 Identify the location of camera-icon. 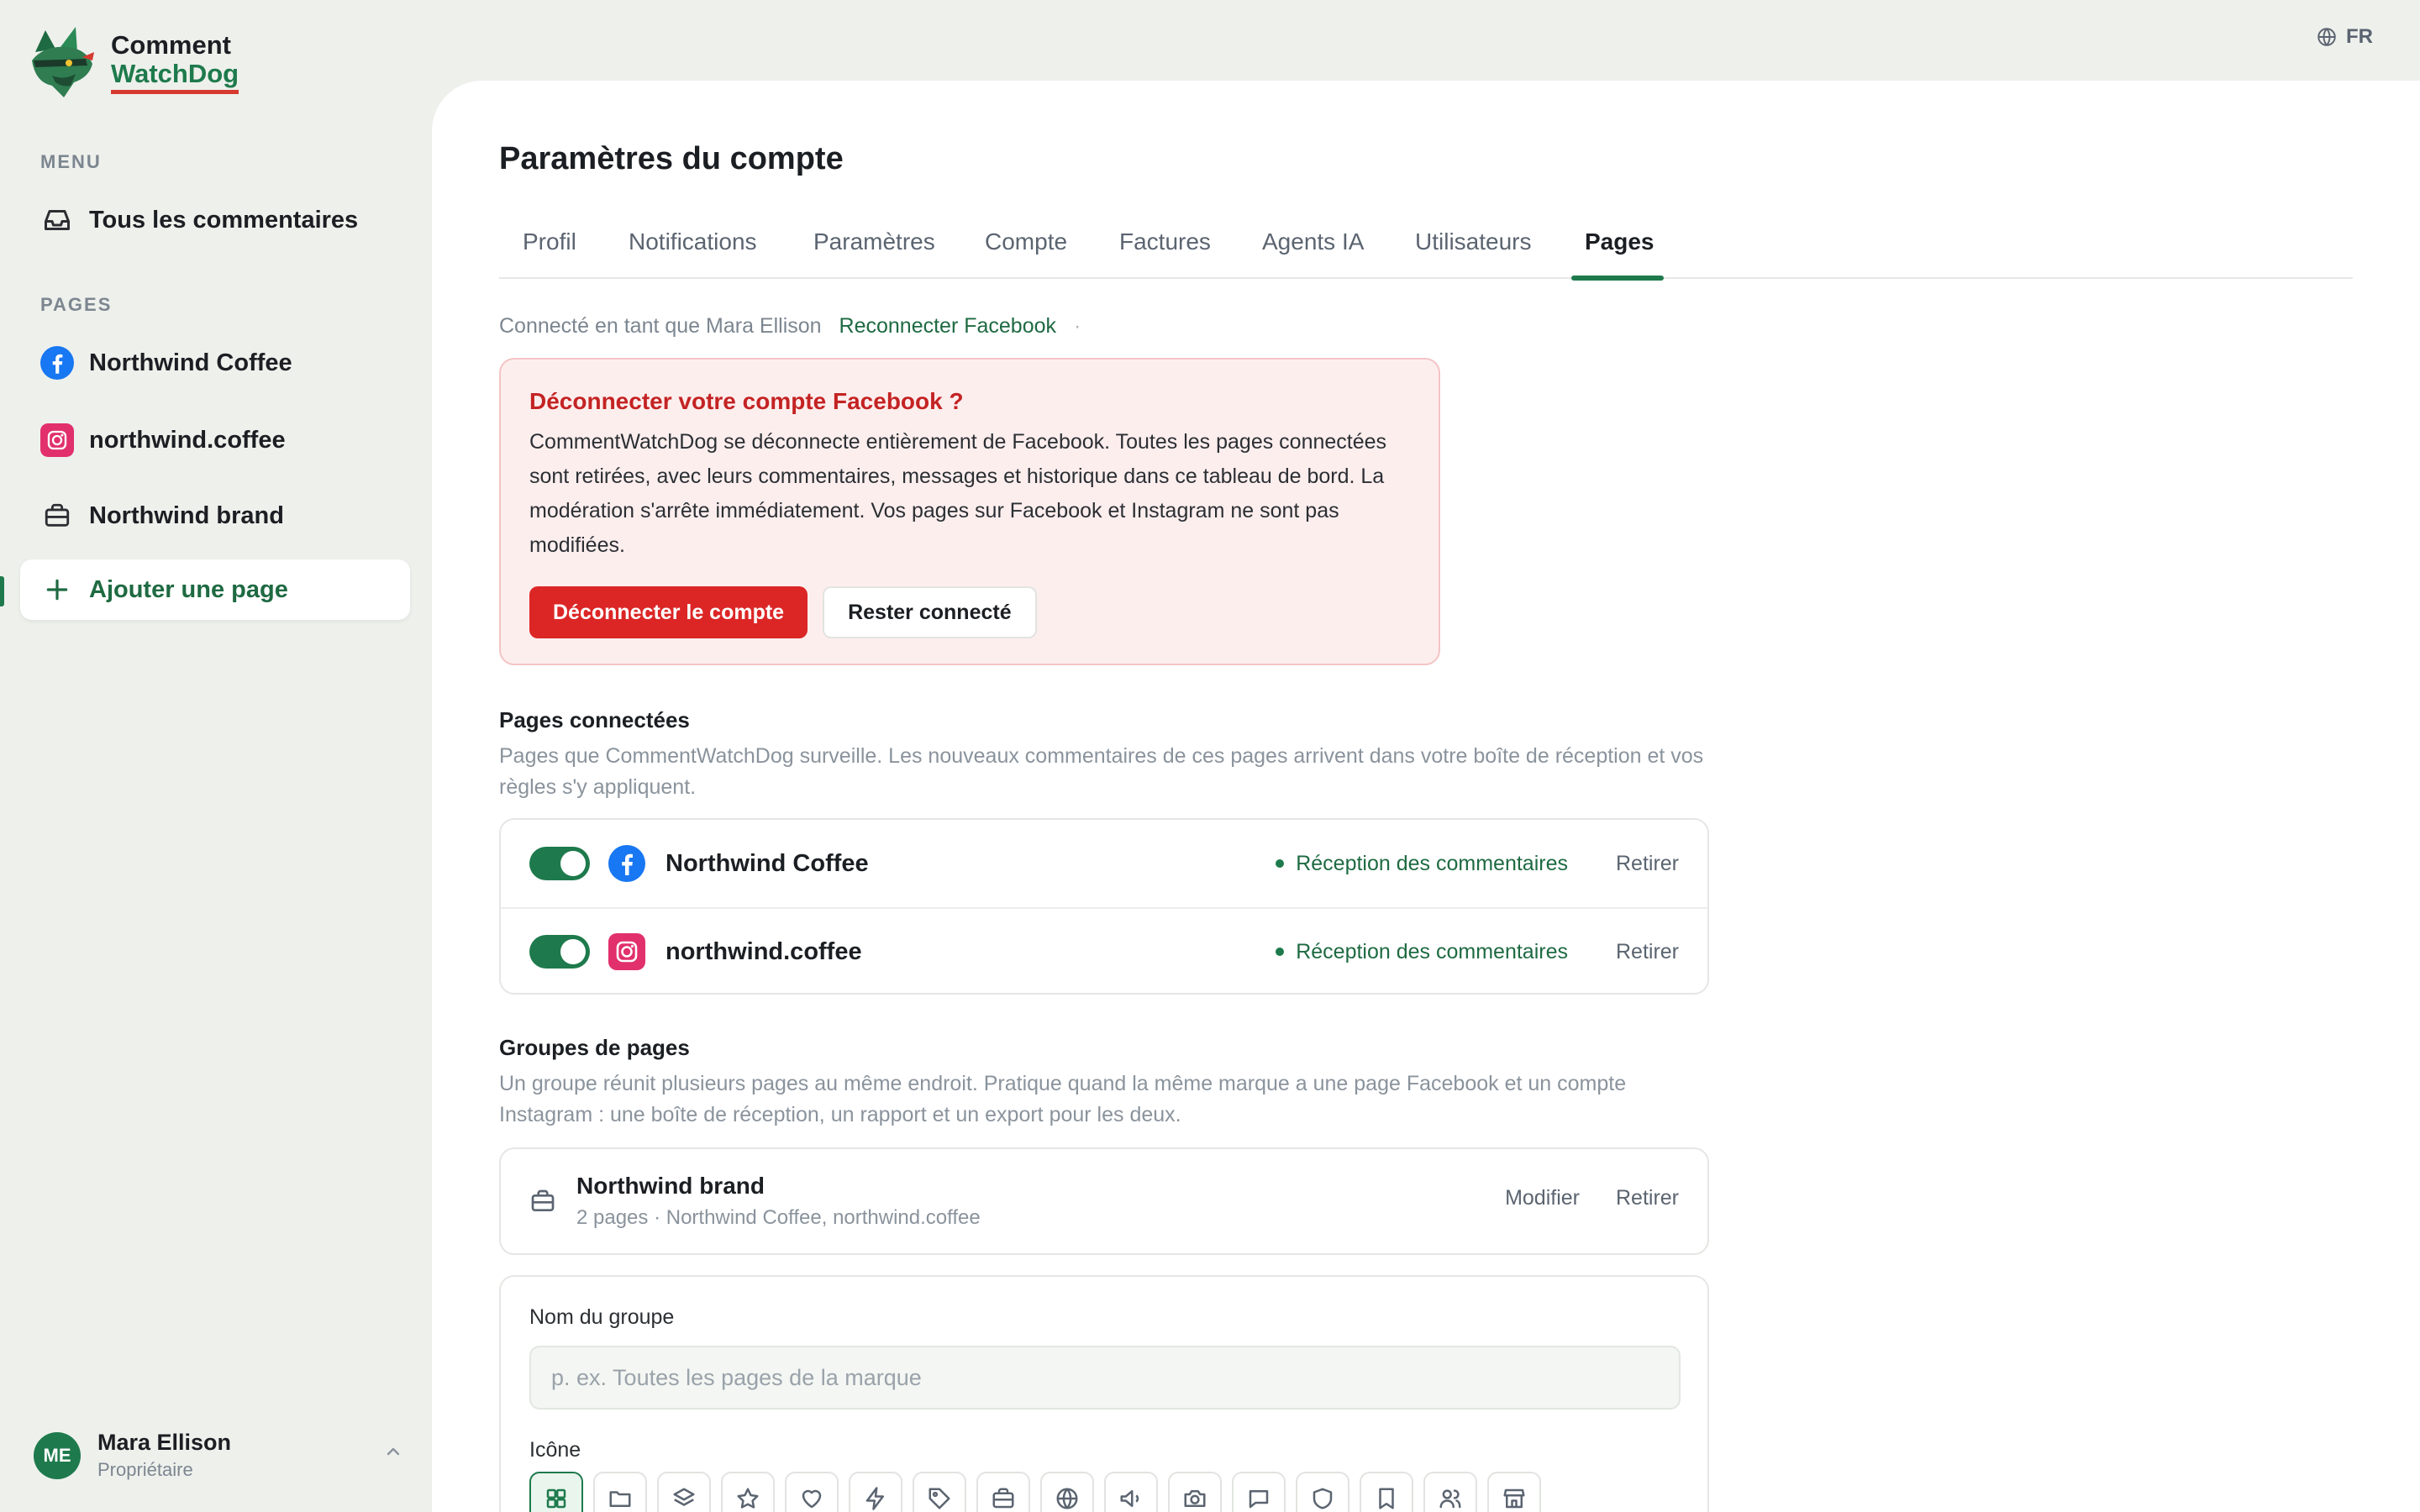
(1195, 1492).